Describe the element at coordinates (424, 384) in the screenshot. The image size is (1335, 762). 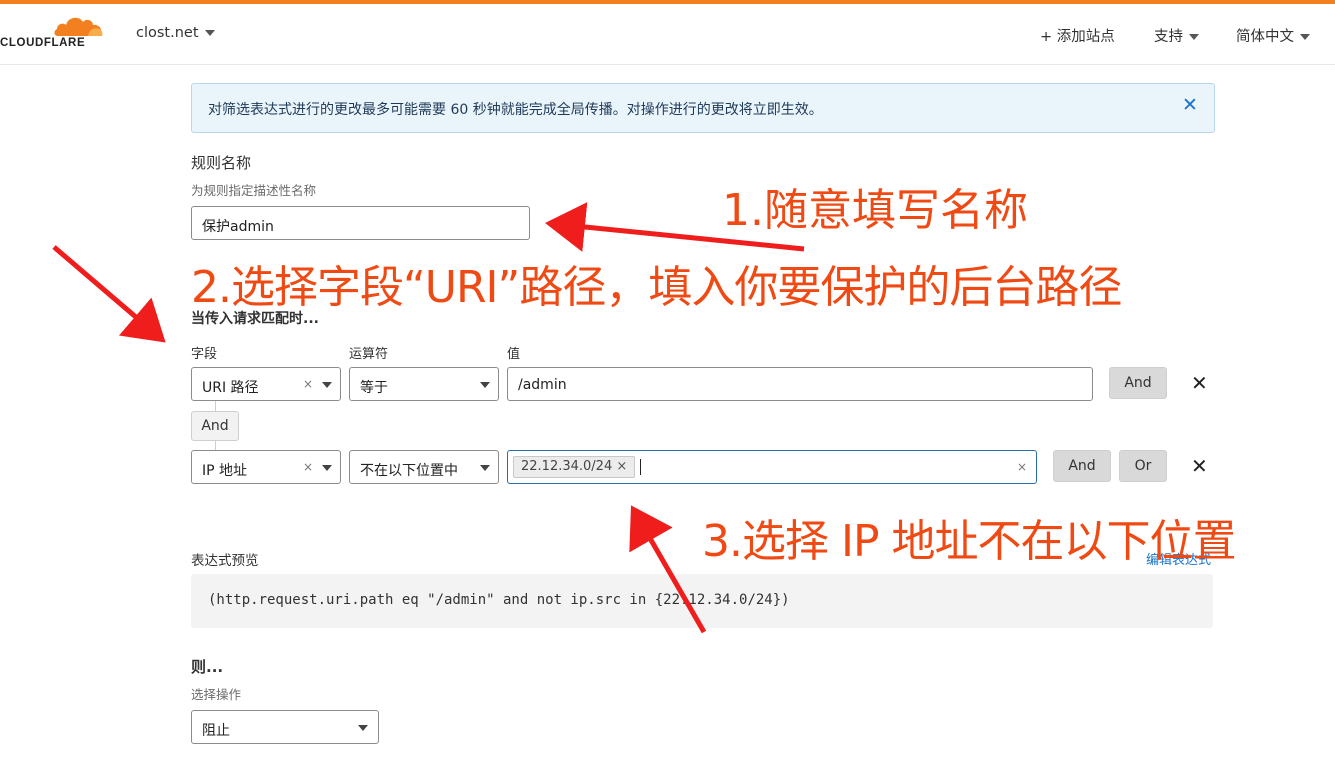
I see `operator-select-equals: 等于` at that location.